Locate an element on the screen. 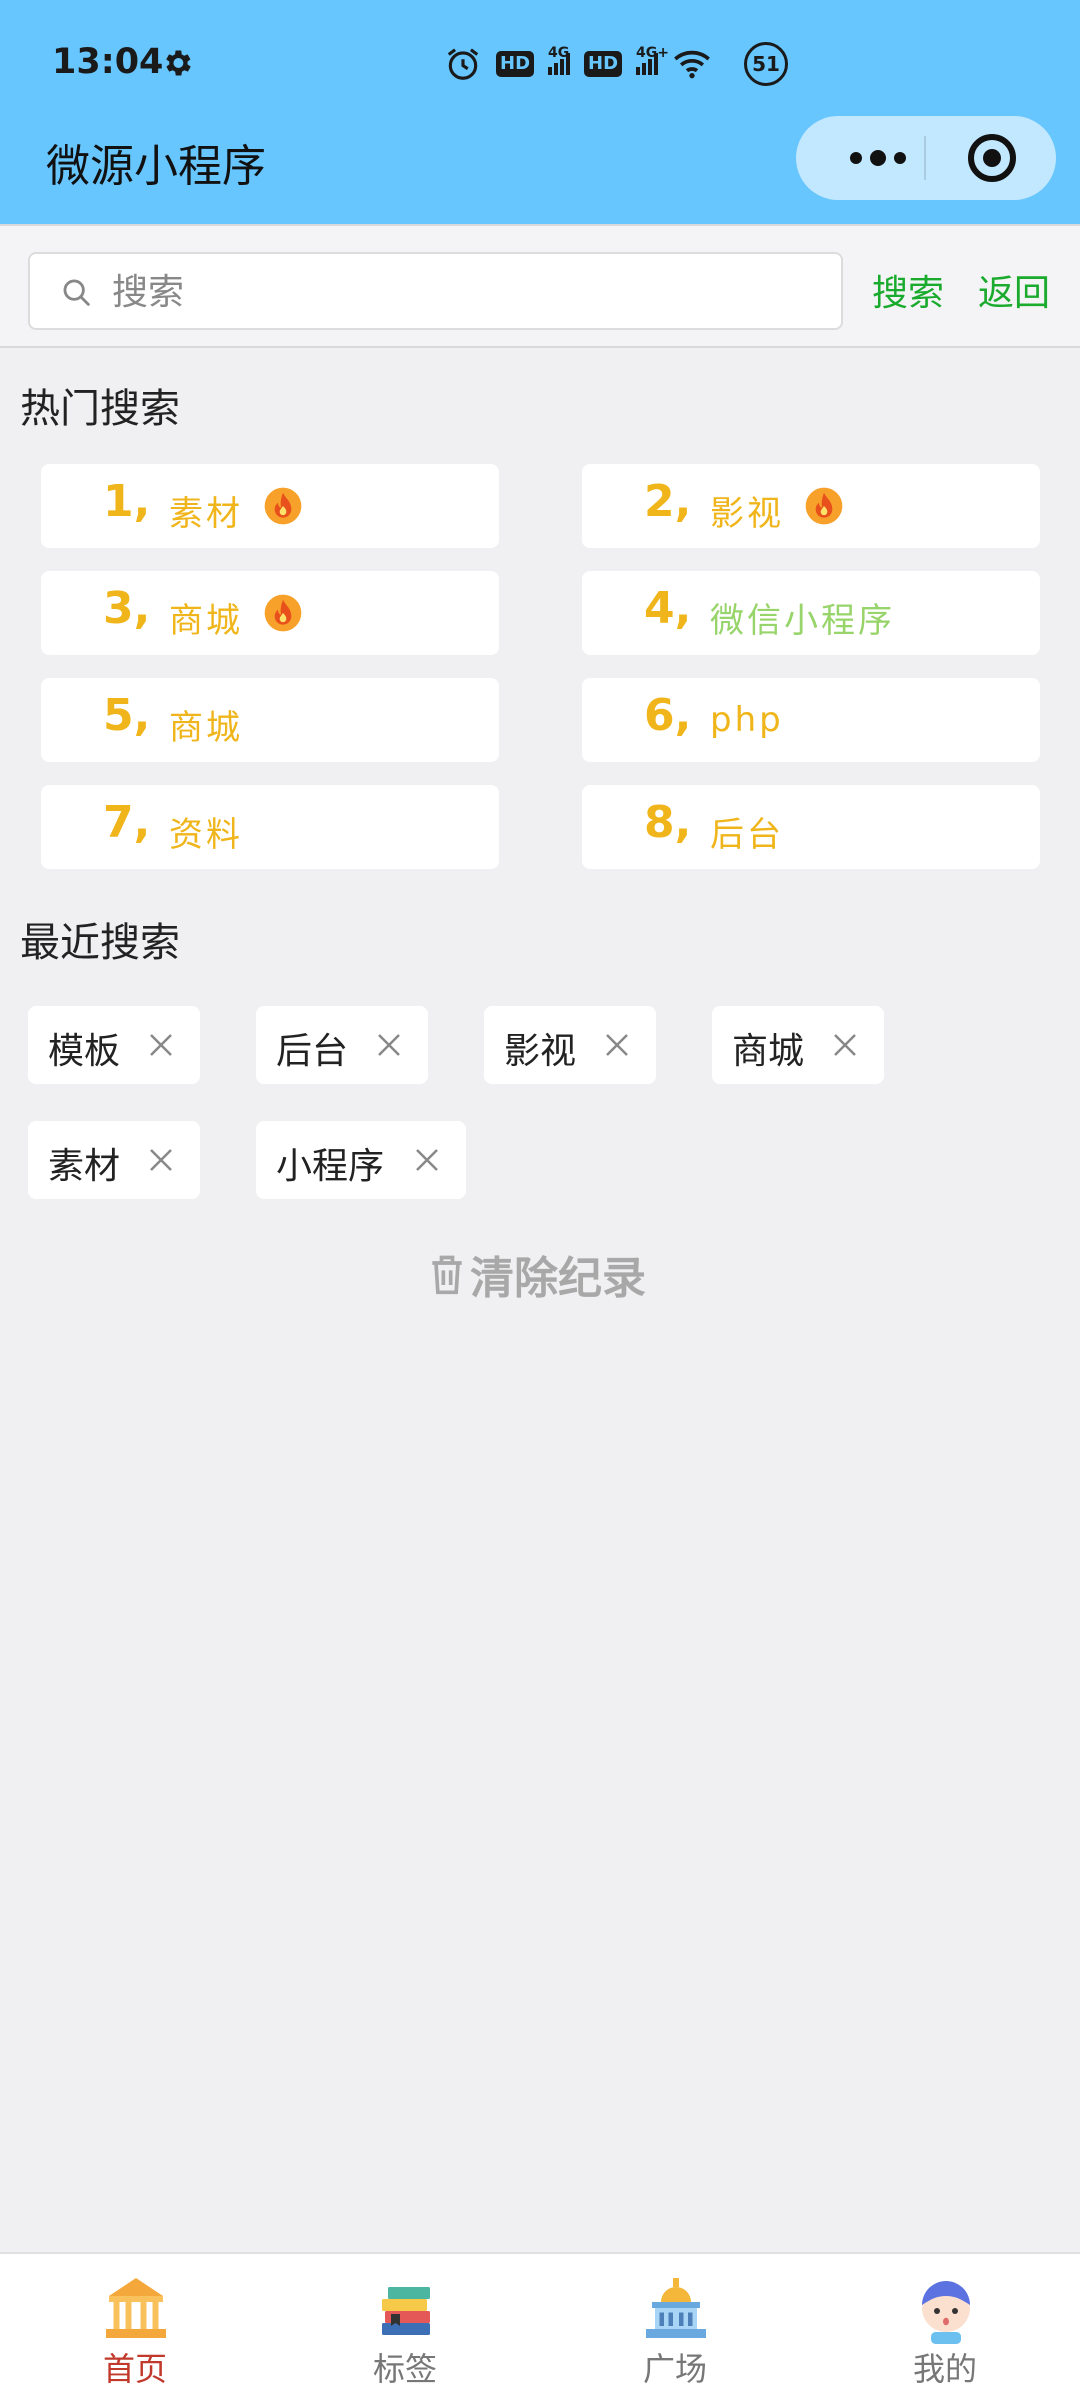 This screenshot has width=1080, height=2400. status-time: 13:04 is located at coordinates (108, 62).